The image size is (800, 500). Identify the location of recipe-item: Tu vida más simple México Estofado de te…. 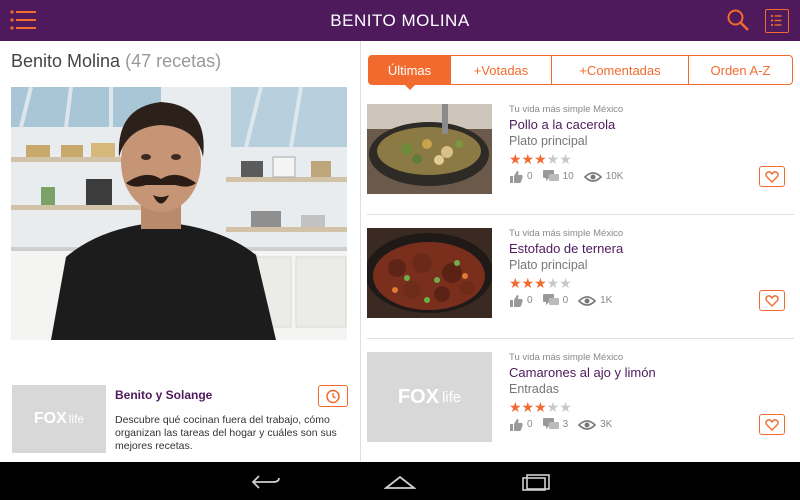
(580, 287).